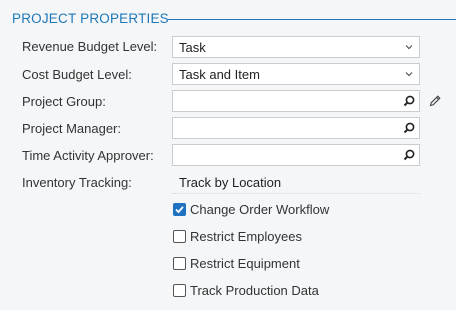 Image resolution: width=456 pixels, height=310 pixels. What do you see at coordinates (296, 101) in the screenshot?
I see `project-group-input` at bounding box center [296, 101].